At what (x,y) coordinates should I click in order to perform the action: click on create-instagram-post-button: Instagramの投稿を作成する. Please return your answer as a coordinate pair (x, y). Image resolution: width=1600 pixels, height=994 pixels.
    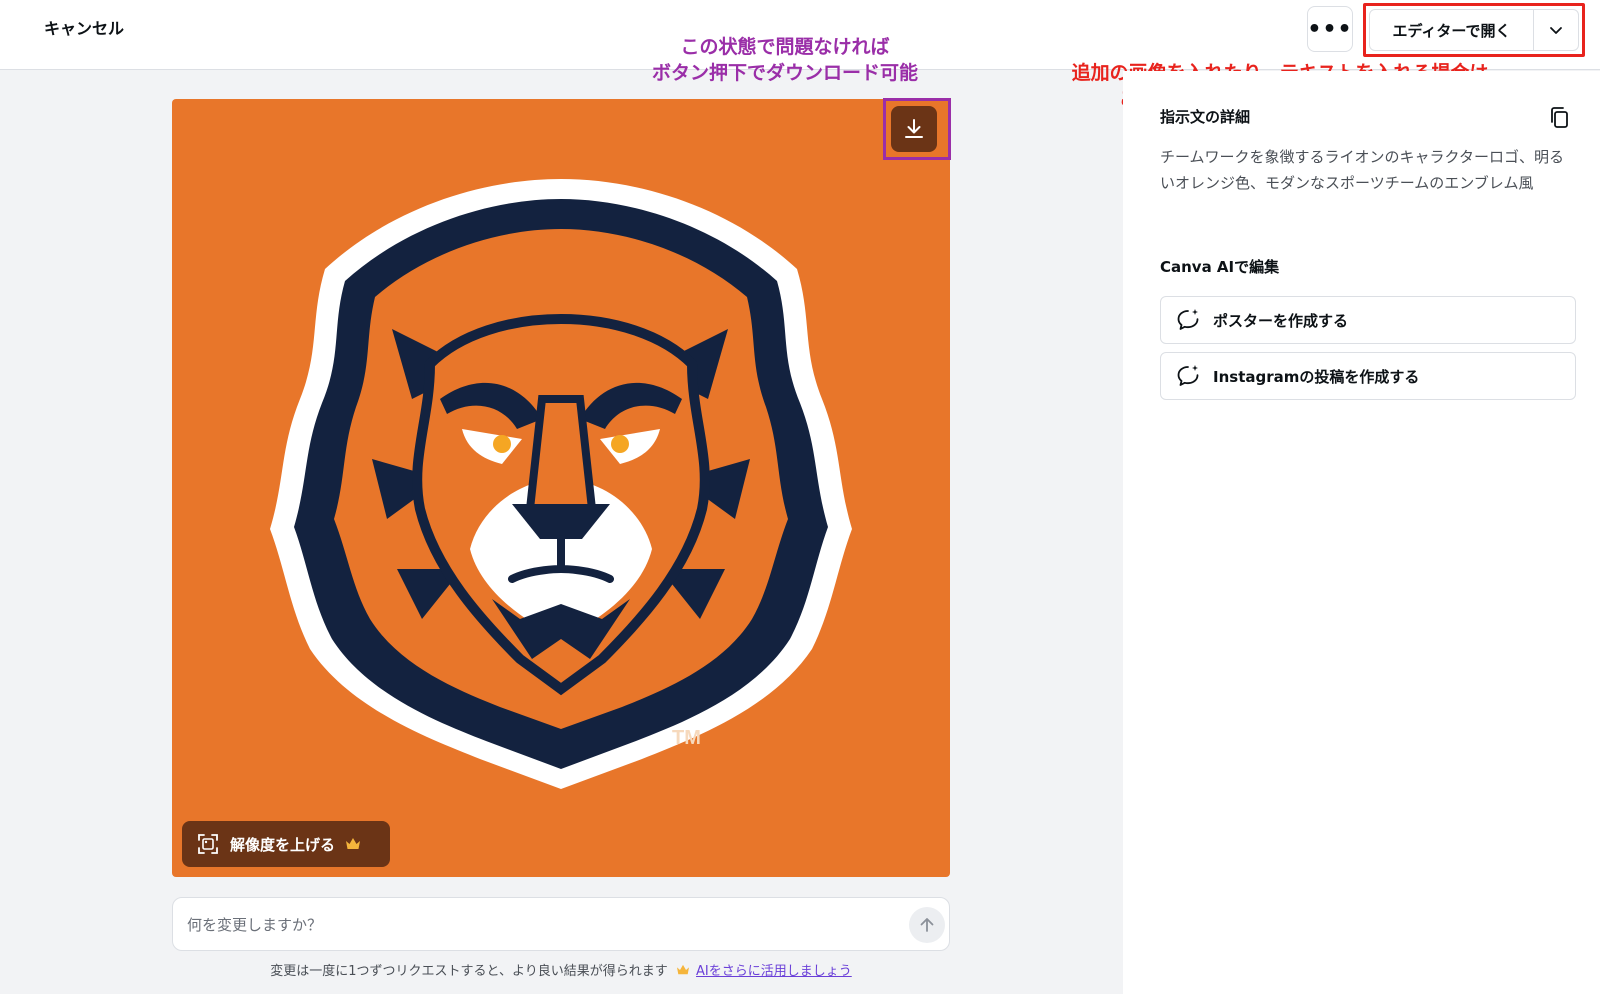
    Looking at the image, I should click on (1368, 376).